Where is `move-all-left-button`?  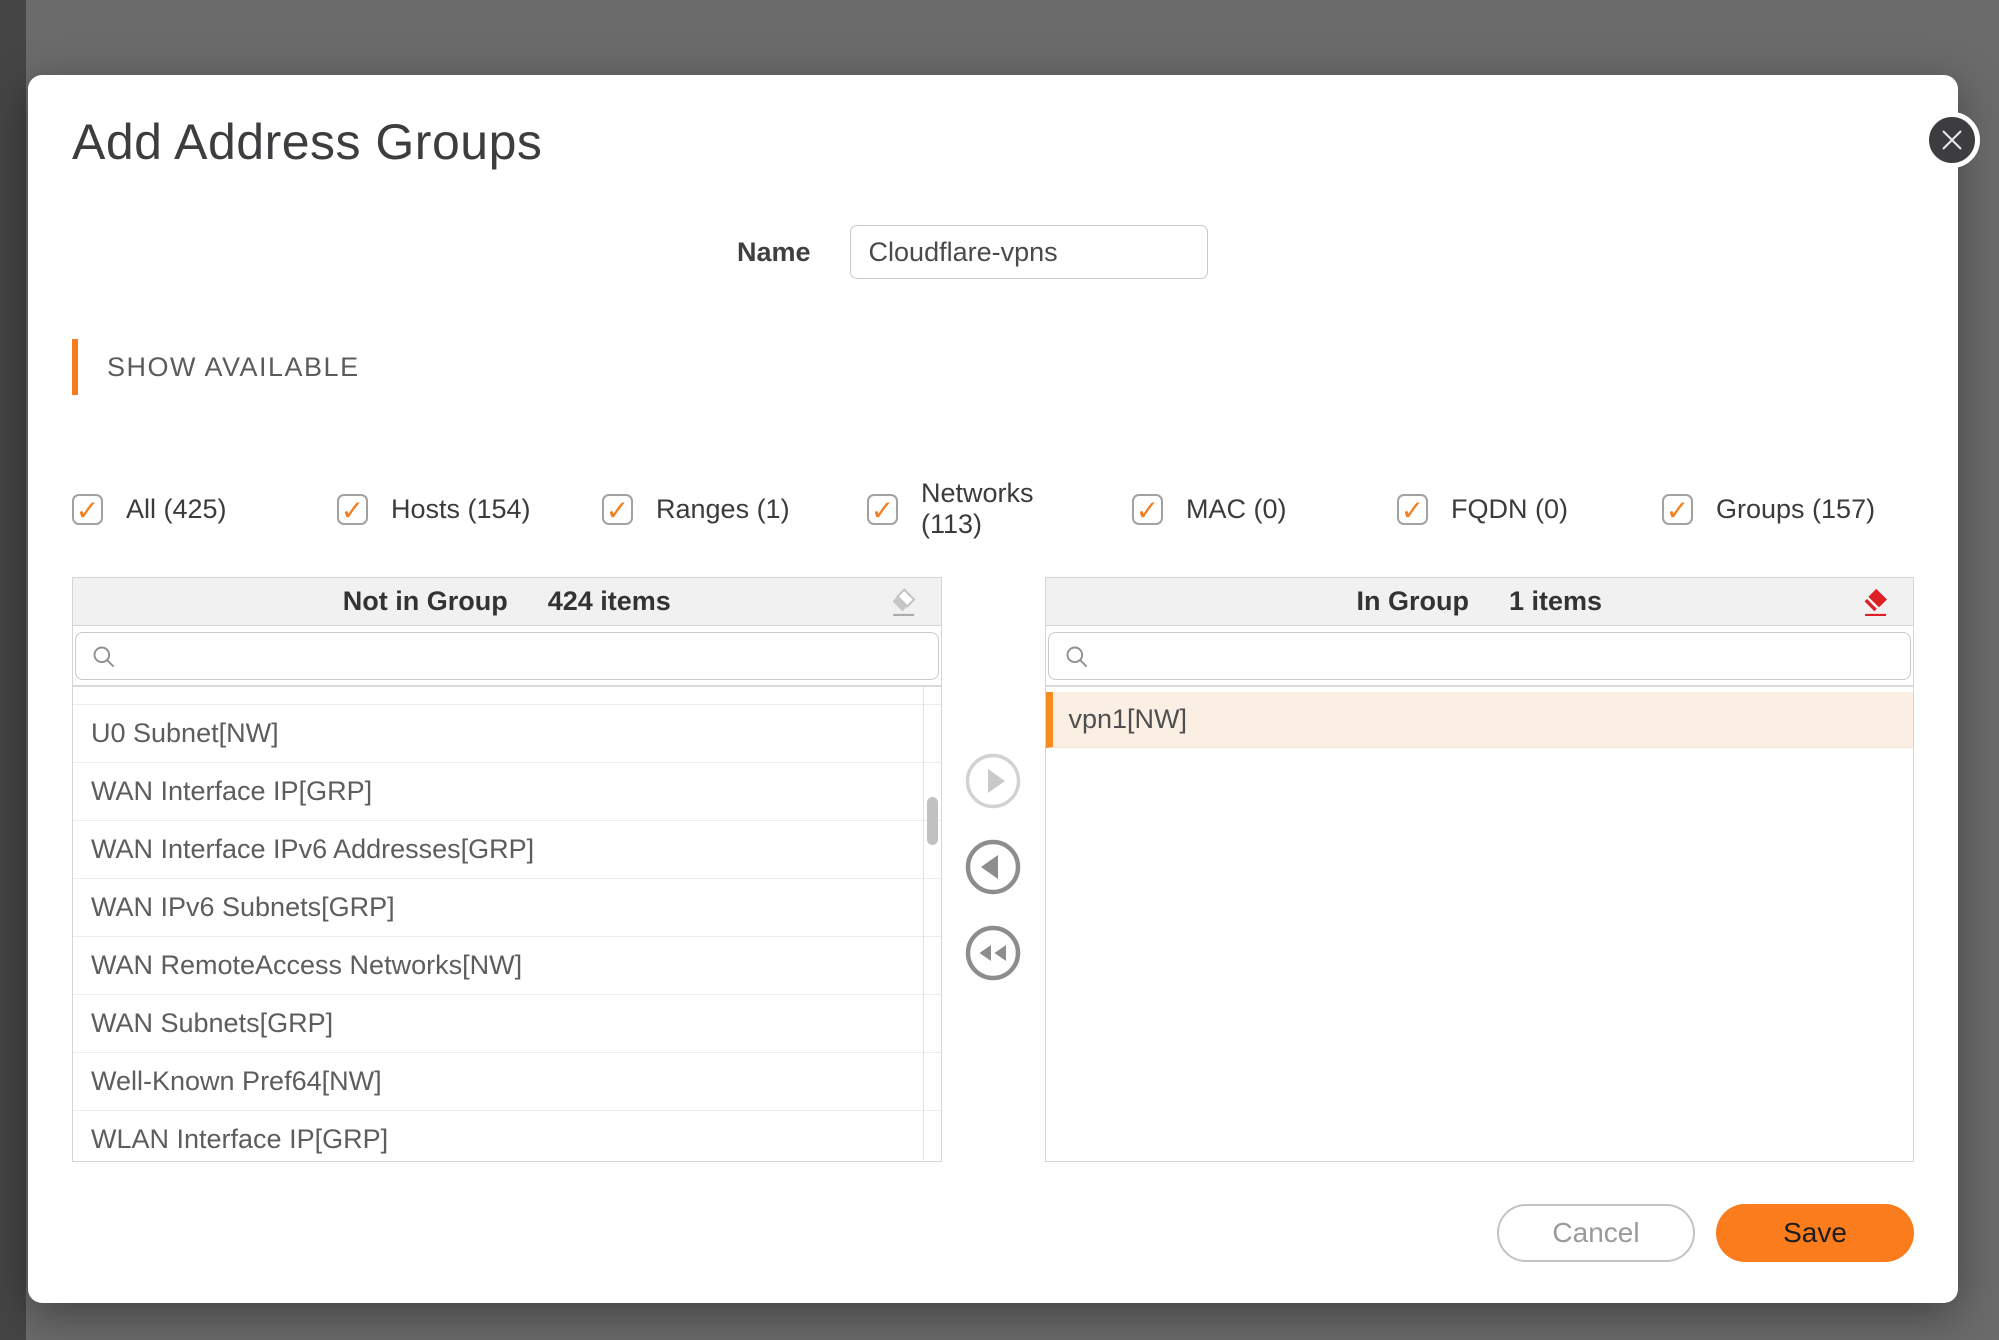 move-all-left-button is located at coordinates (993, 953).